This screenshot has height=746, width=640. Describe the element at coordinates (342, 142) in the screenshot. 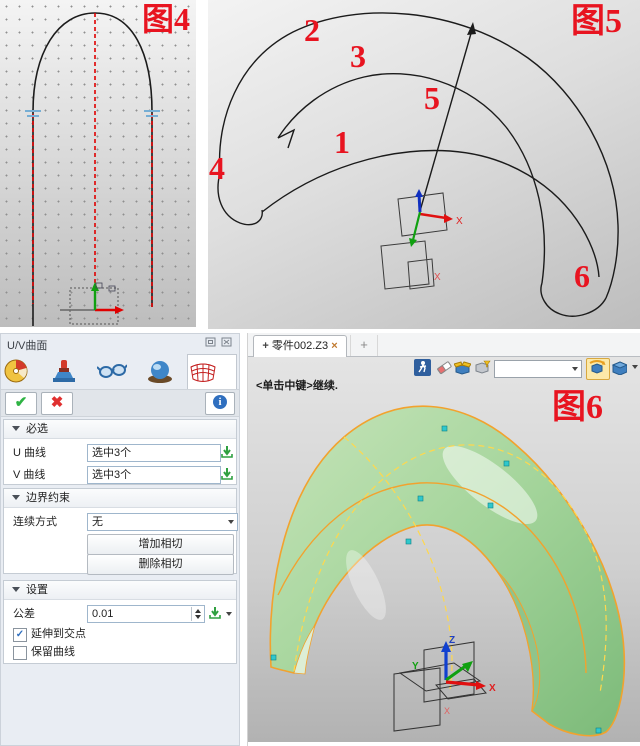

I see `curve-label-1: 1` at that location.